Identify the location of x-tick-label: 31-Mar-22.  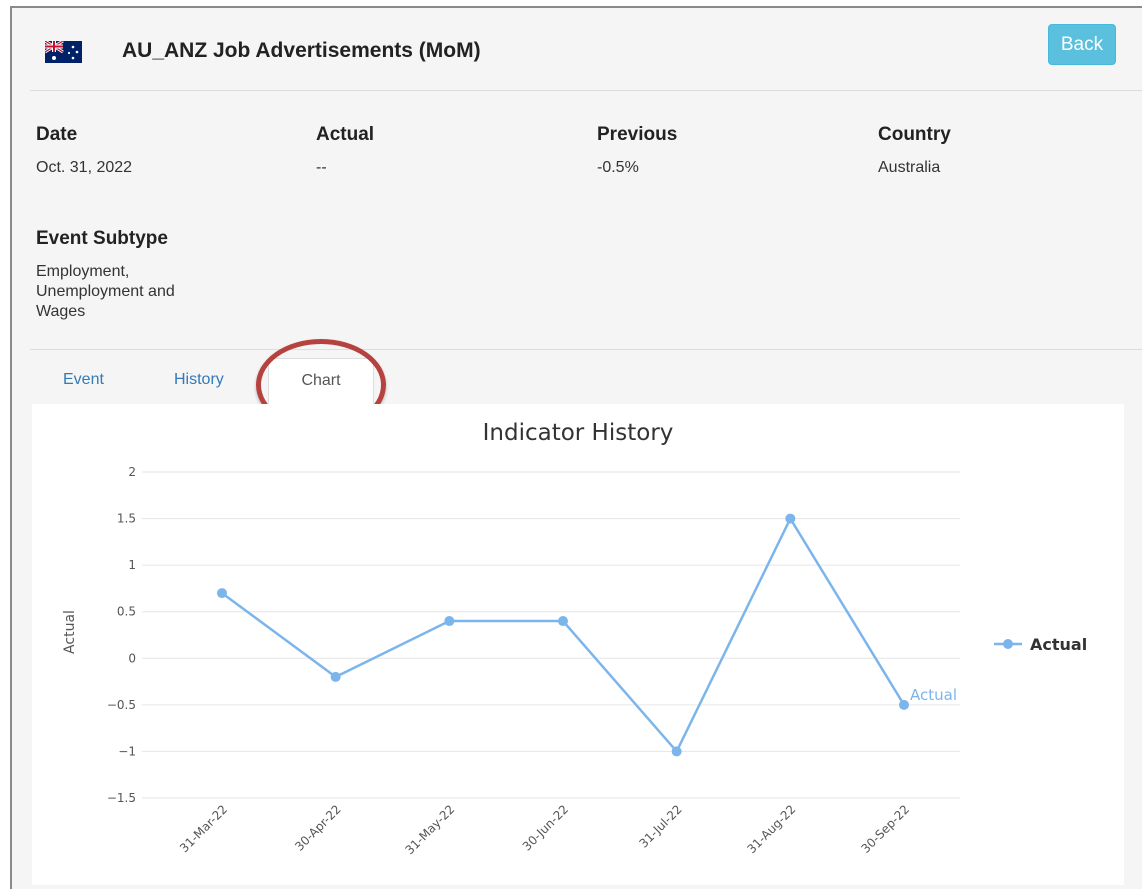
(203, 828).